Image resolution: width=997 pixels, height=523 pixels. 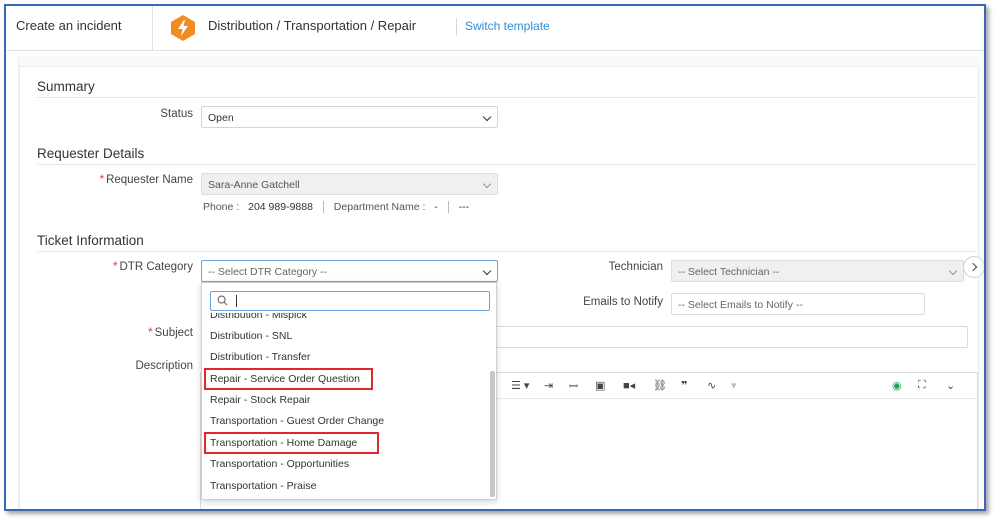 What do you see at coordinates (950, 385) in the screenshot?
I see `chevron-down-icon: ⌄` at bounding box center [950, 385].